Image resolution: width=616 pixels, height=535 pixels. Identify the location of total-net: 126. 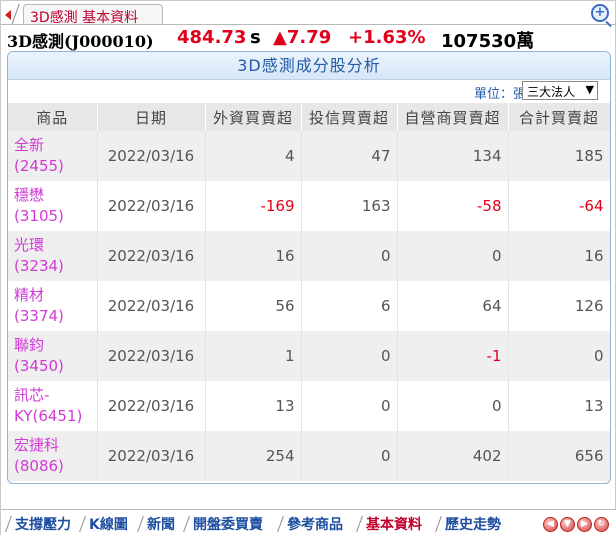
(559, 306).